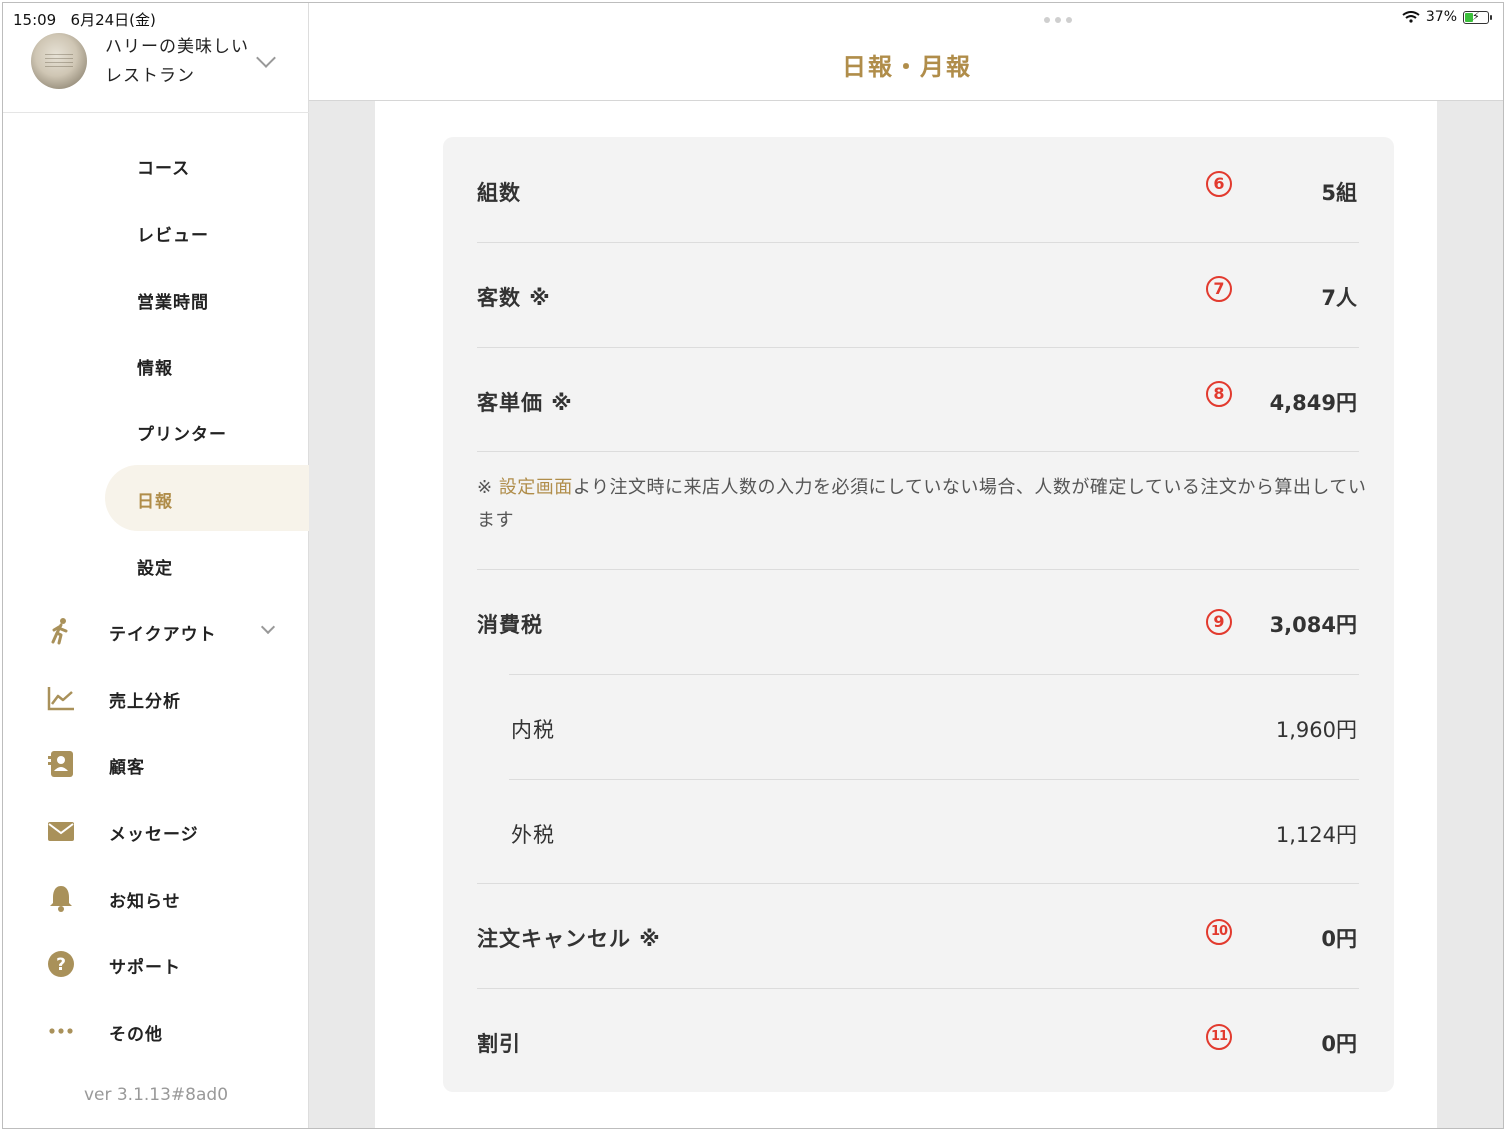 The height and width of the screenshot is (1131, 1506). What do you see at coordinates (145, 702) in the screenshot?
I see `menu-label: 売上分析` at bounding box center [145, 702].